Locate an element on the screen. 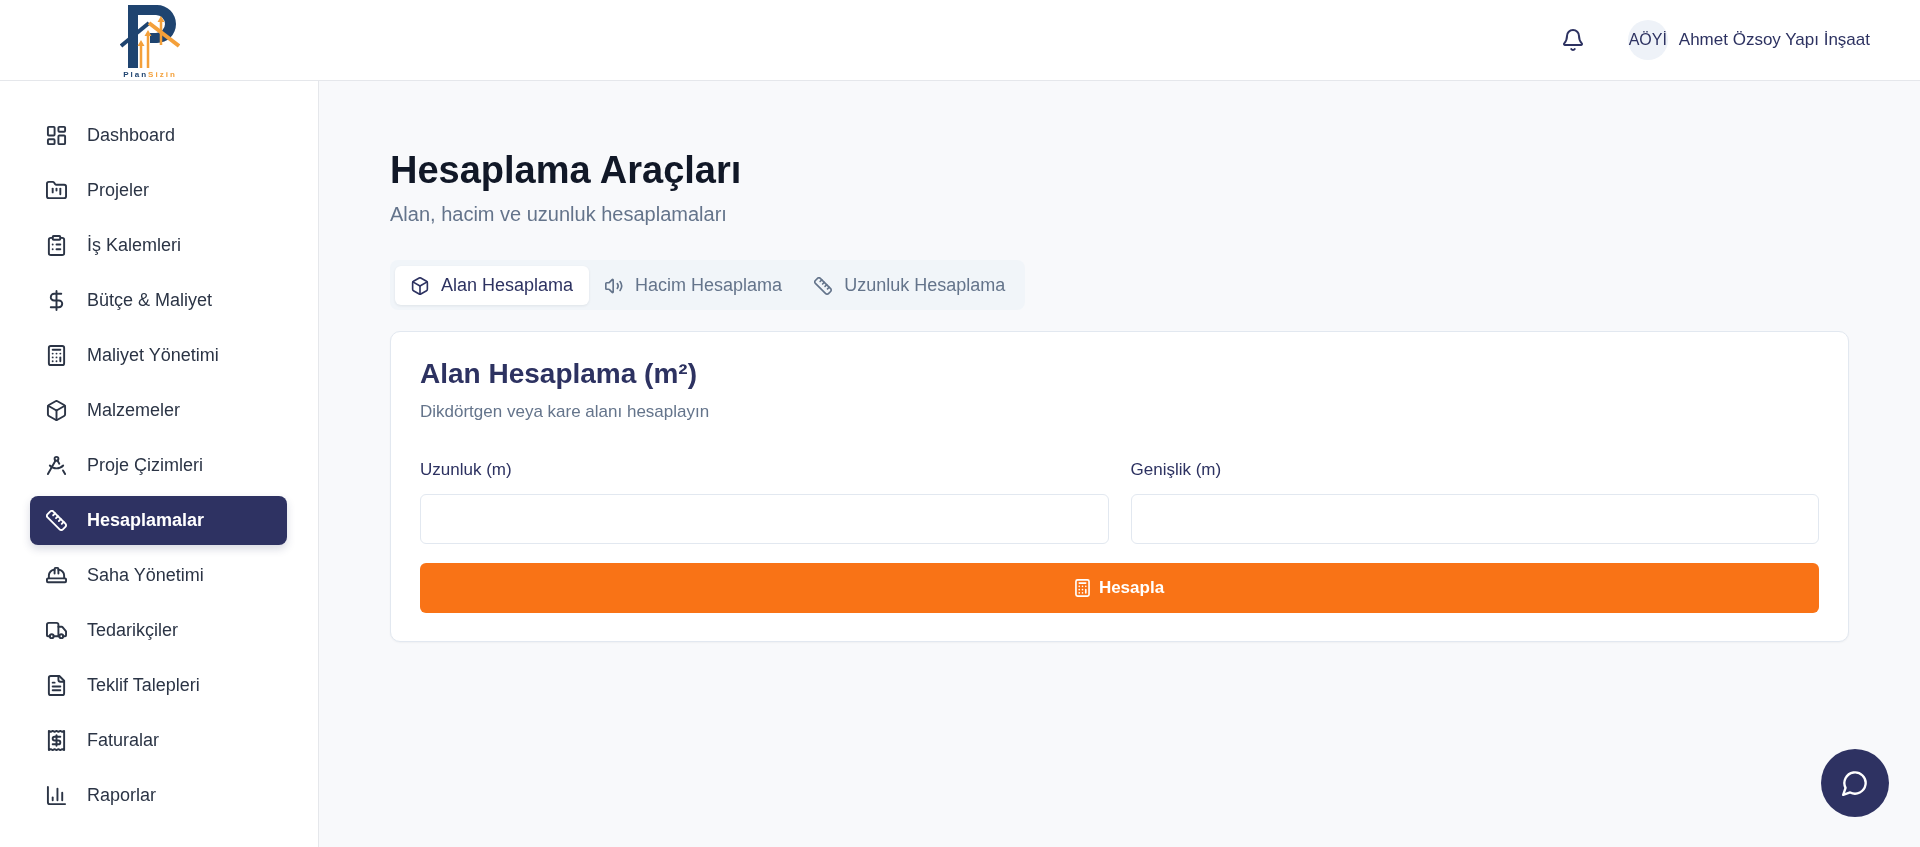 This screenshot has height=847, width=1920. sidebar-item: Malzemeler is located at coordinates (158, 410).